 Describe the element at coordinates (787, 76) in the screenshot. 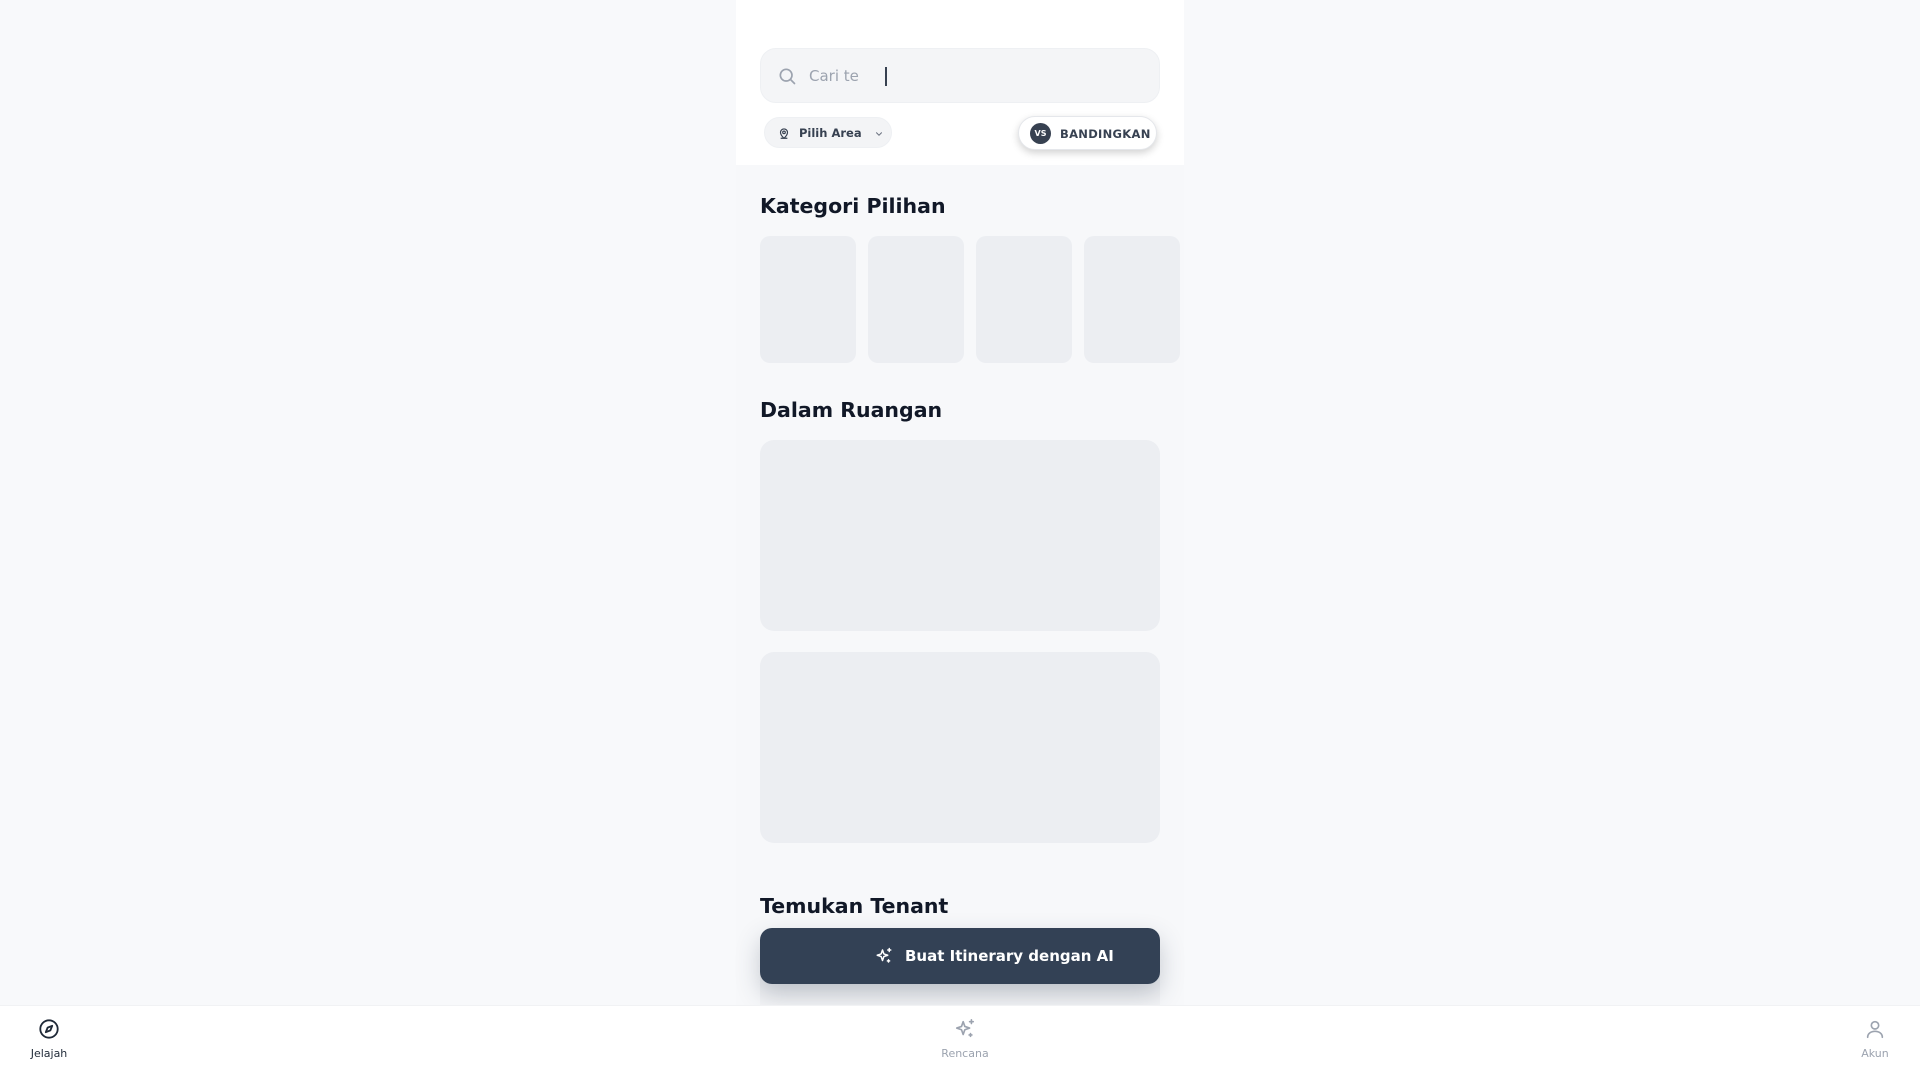

I see `search-icon` at that location.